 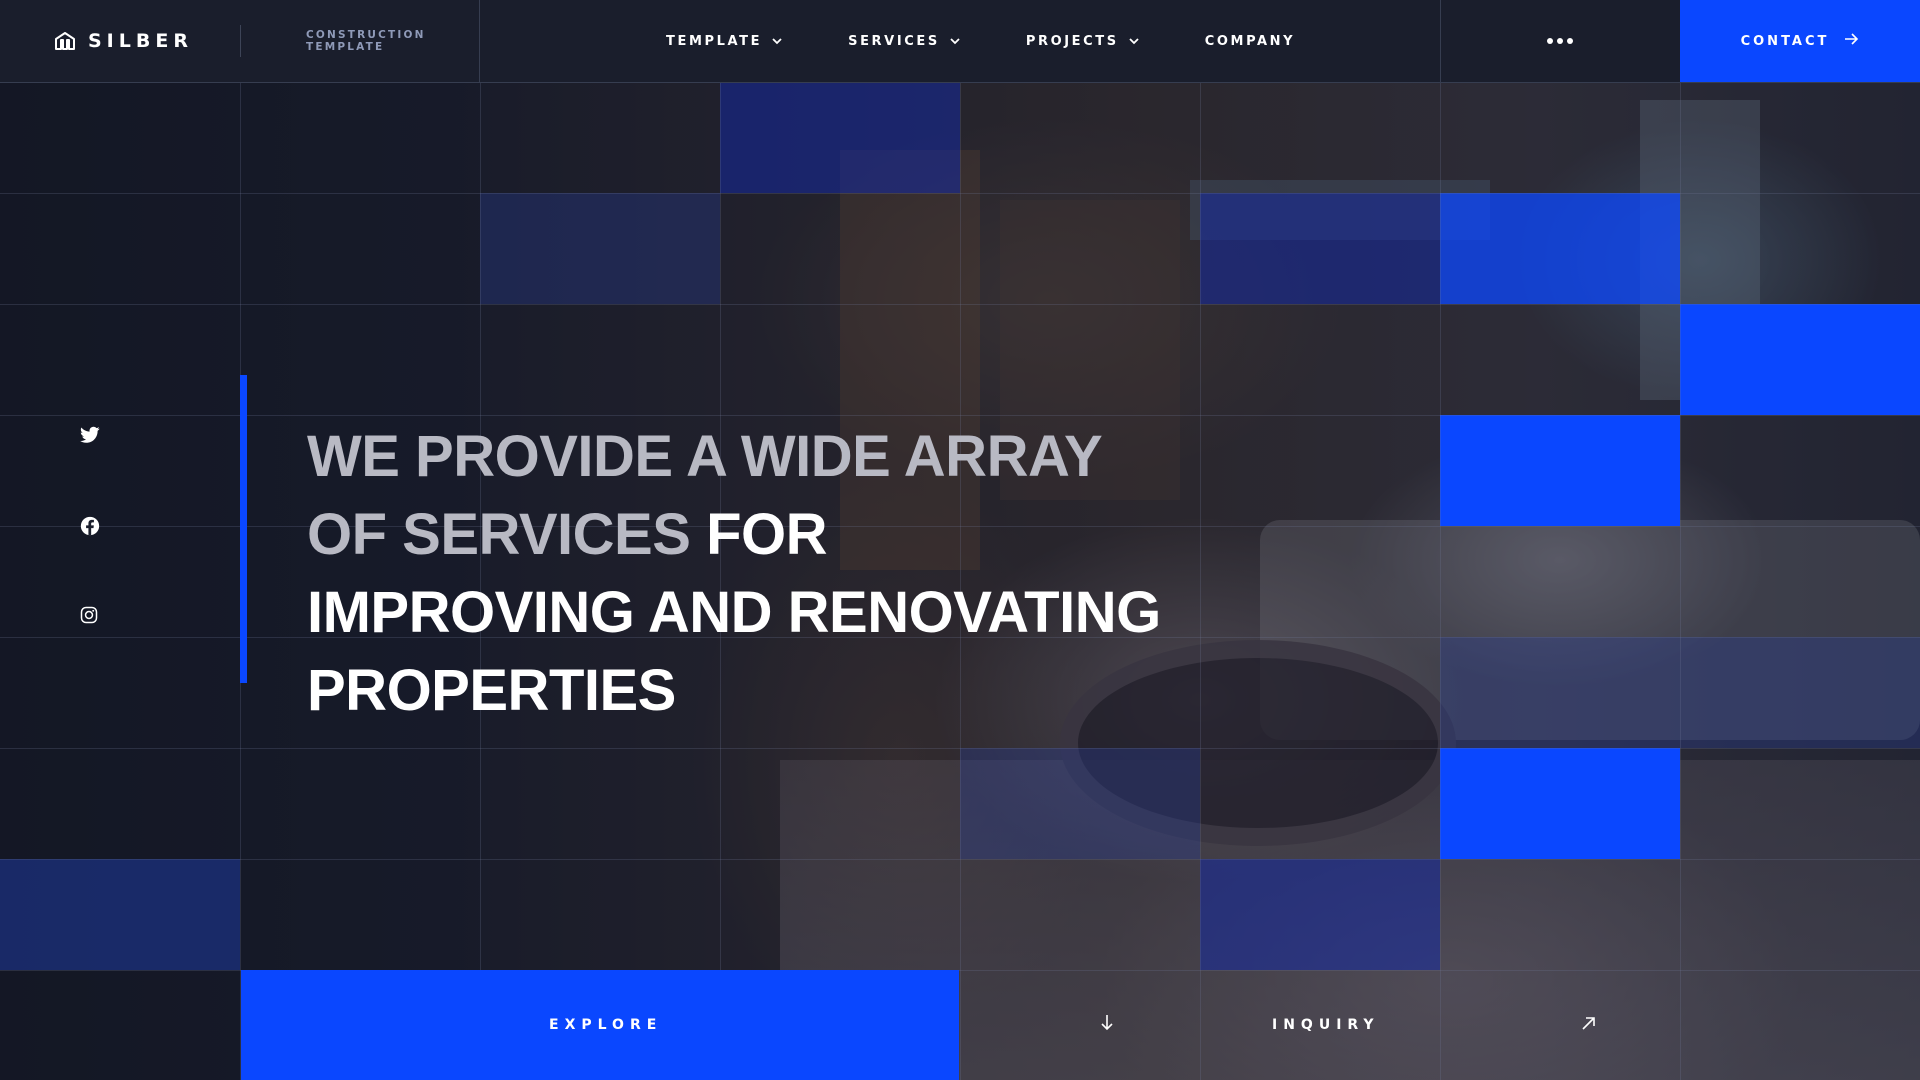 I want to click on header-separator, so click(x=479, y=41).